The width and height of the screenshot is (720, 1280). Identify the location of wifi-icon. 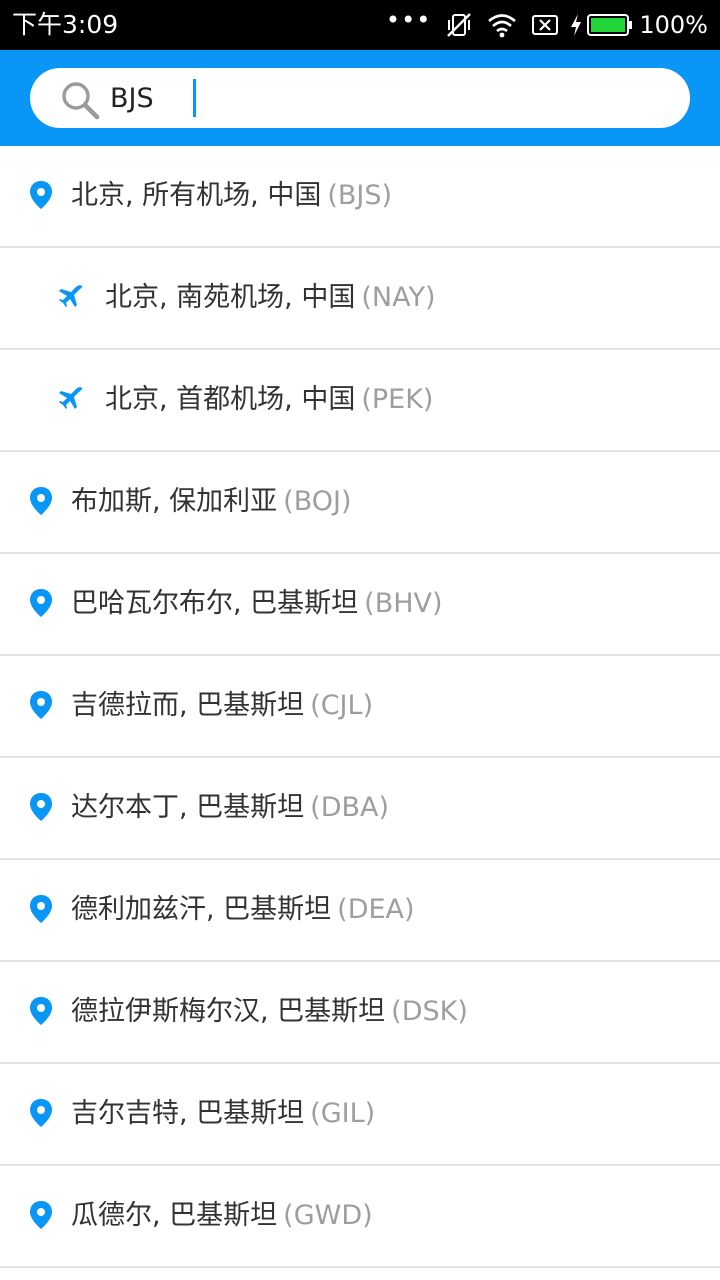
(502, 26).